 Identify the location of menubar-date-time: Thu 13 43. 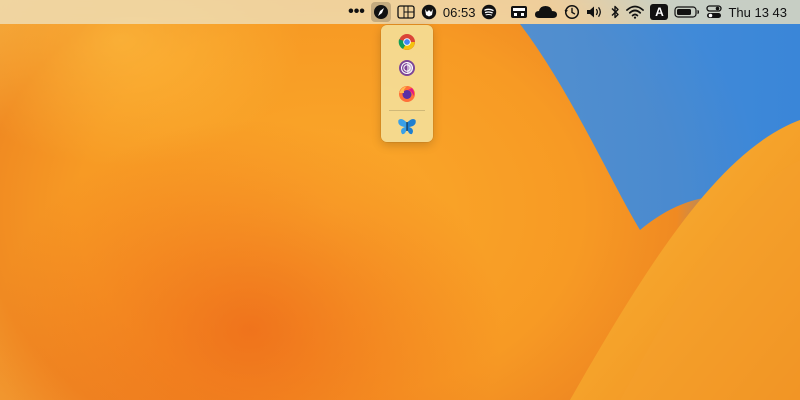
(757, 12).